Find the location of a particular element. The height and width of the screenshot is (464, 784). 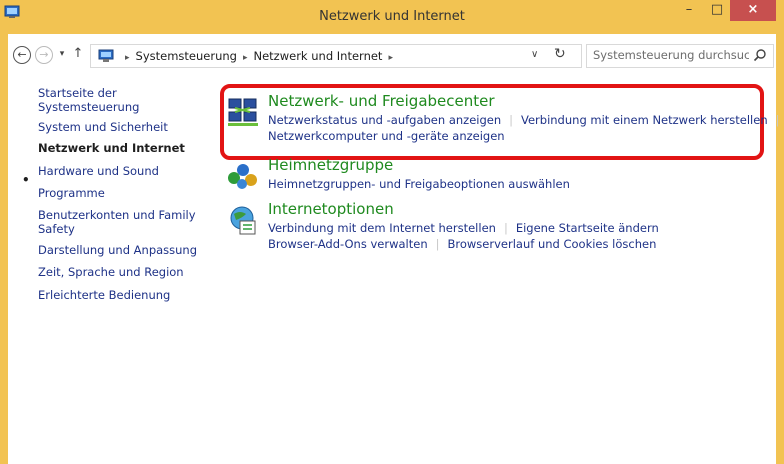

sidebar-item-netzwerk-und-internet: Netzwerk und Internet is located at coordinates (111, 148).